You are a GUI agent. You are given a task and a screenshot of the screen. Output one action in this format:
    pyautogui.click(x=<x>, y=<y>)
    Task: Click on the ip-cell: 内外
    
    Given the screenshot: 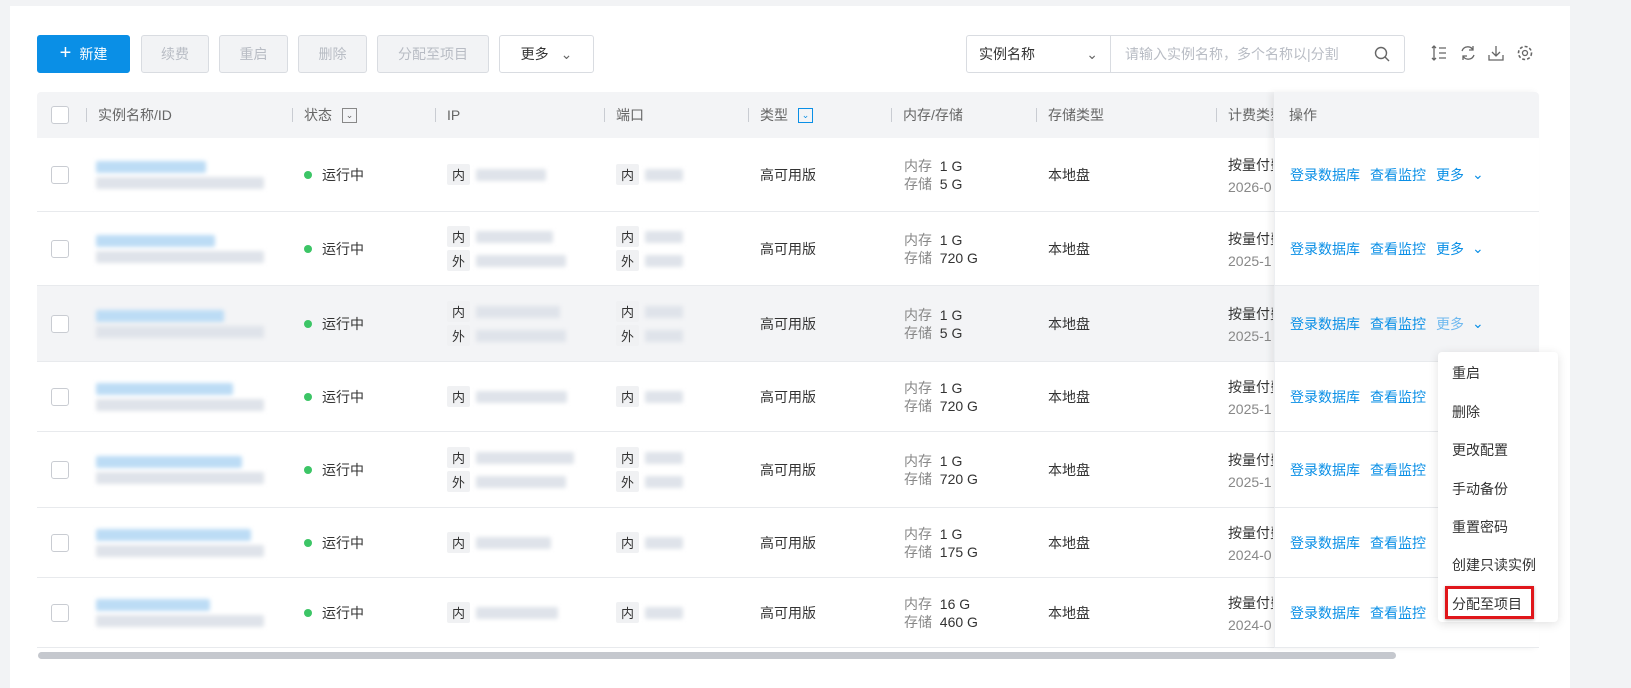 What is the action you would take?
    pyautogui.click(x=507, y=248)
    